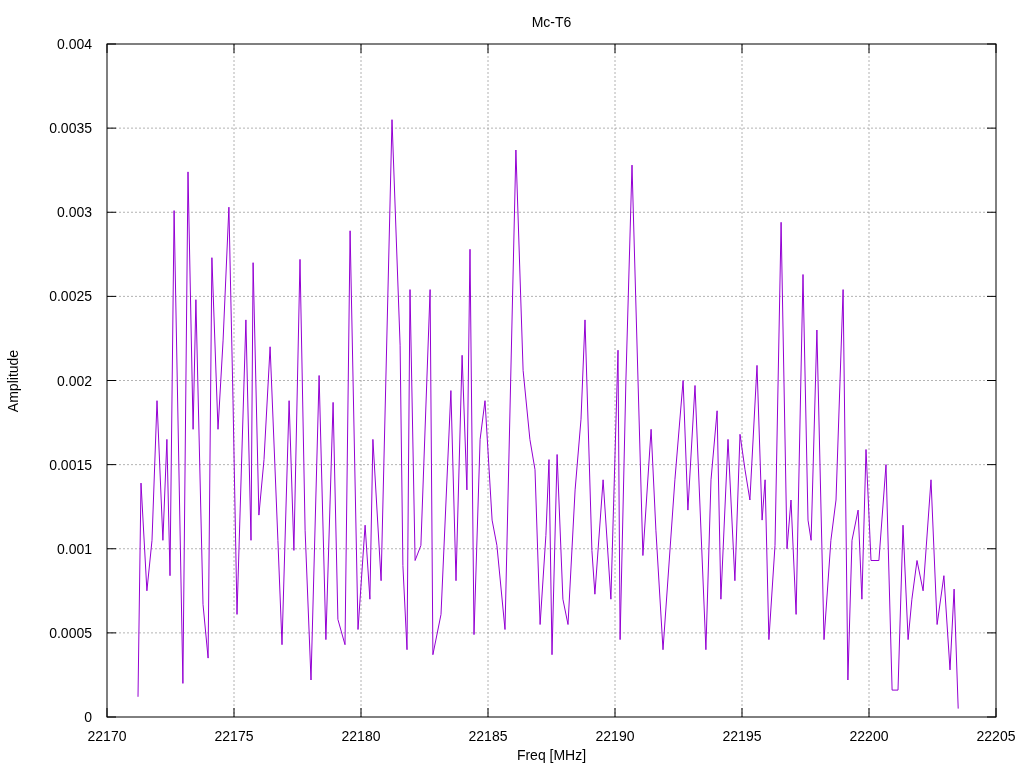 The height and width of the screenshot is (768, 1024). Describe the element at coordinates (70, 464) in the screenshot. I see `tick-label: 0.0015` at that location.